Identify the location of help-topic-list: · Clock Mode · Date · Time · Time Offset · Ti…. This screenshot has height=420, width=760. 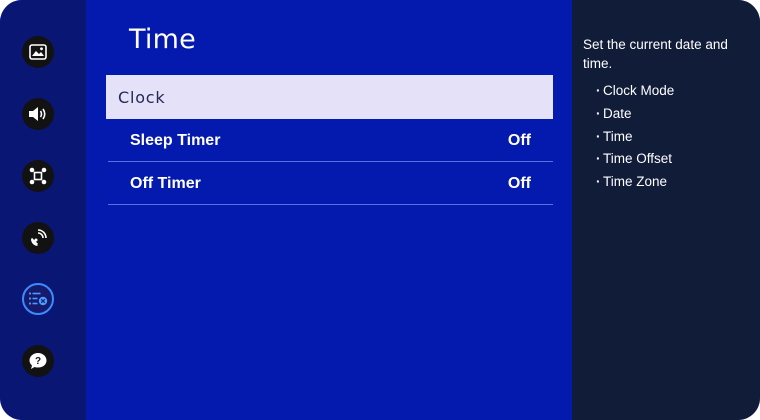
(635, 137).